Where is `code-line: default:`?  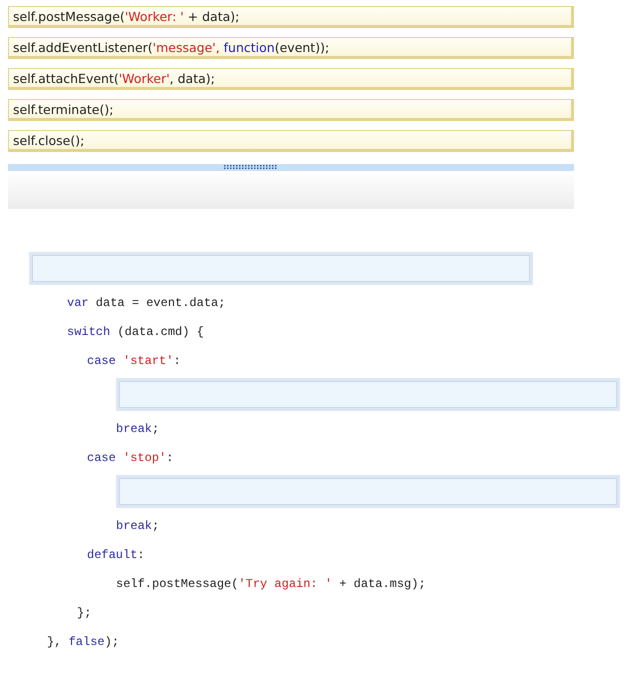
code-line: default: is located at coordinates (116, 555).